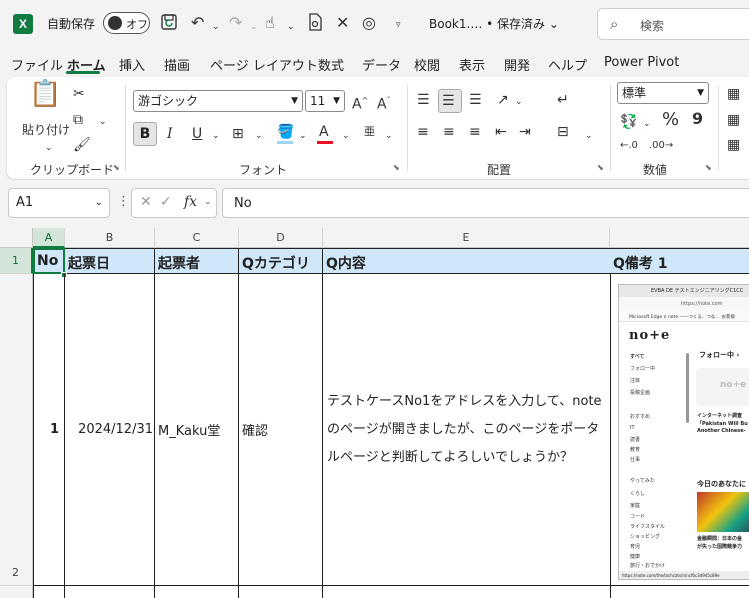  Describe the element at coordinates (485, 203) in the screenshot. I see `formula-input: No` at that location.